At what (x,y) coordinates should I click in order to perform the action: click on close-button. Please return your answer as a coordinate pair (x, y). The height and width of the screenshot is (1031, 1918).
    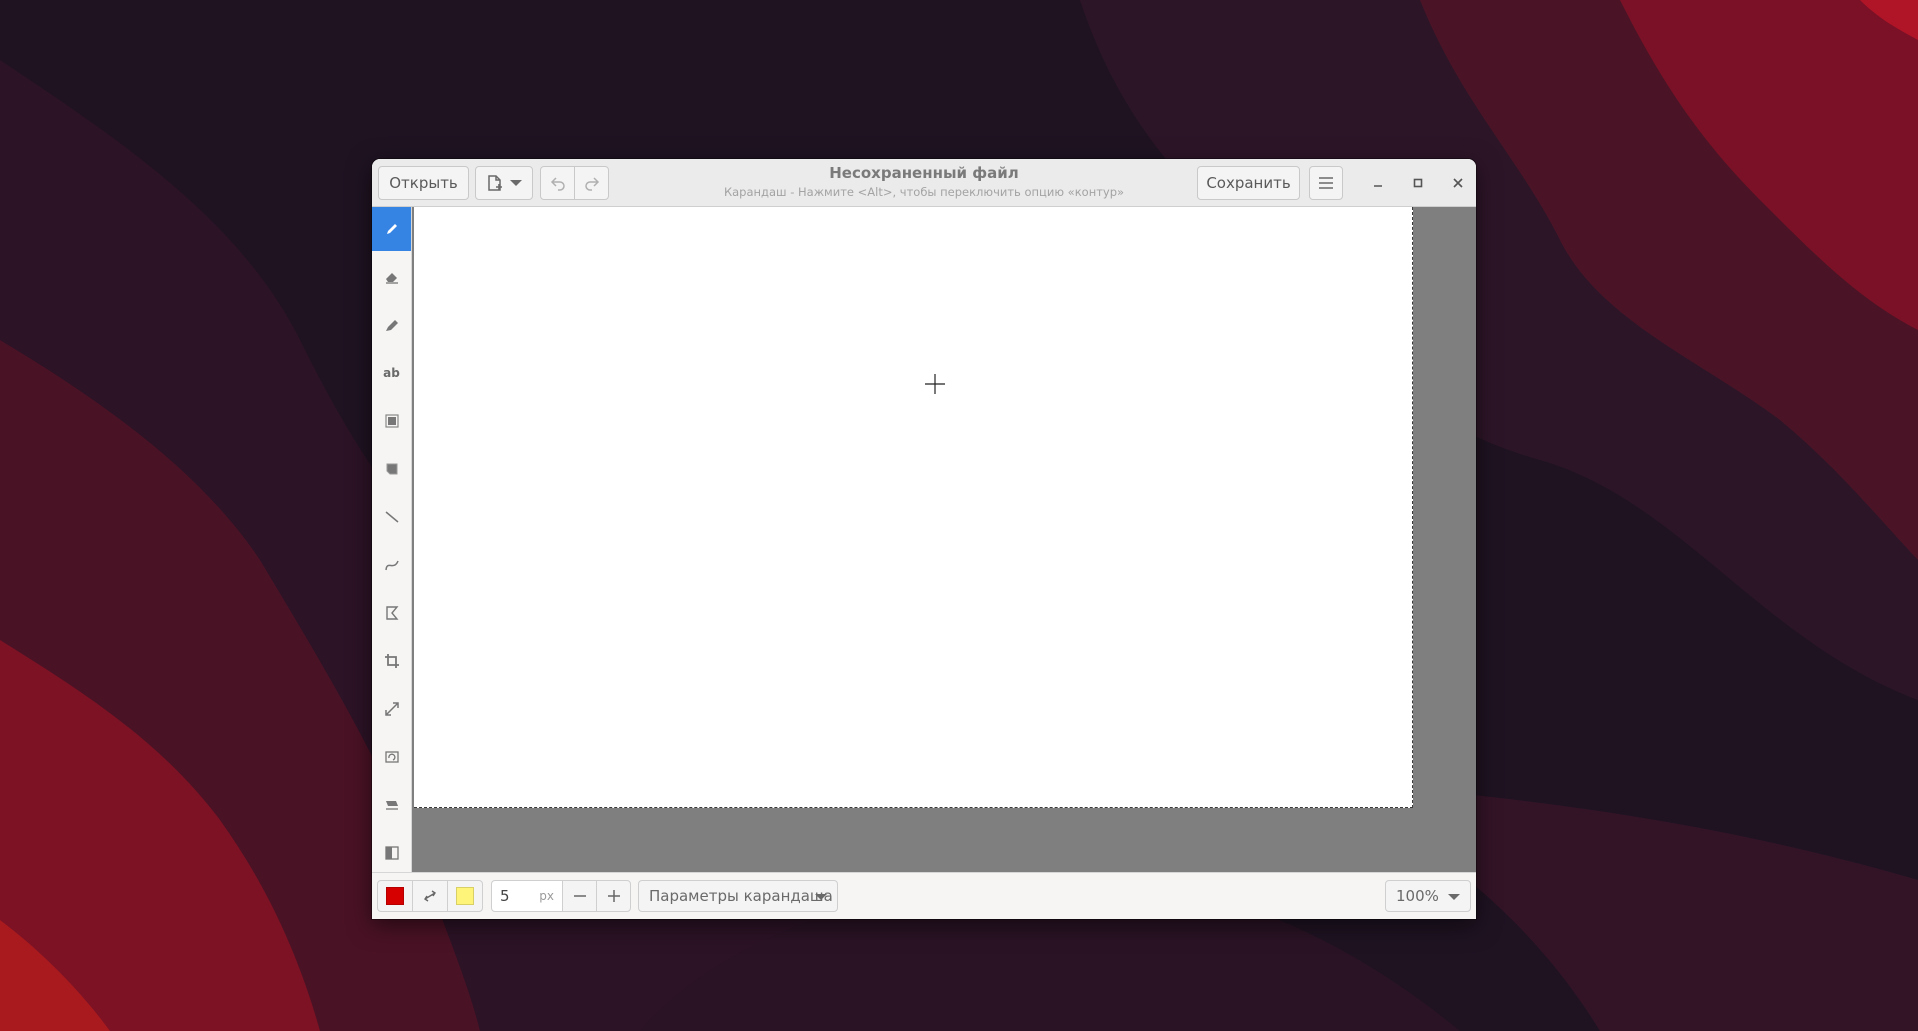
    Looking at the image, I should click on (1458, 183).